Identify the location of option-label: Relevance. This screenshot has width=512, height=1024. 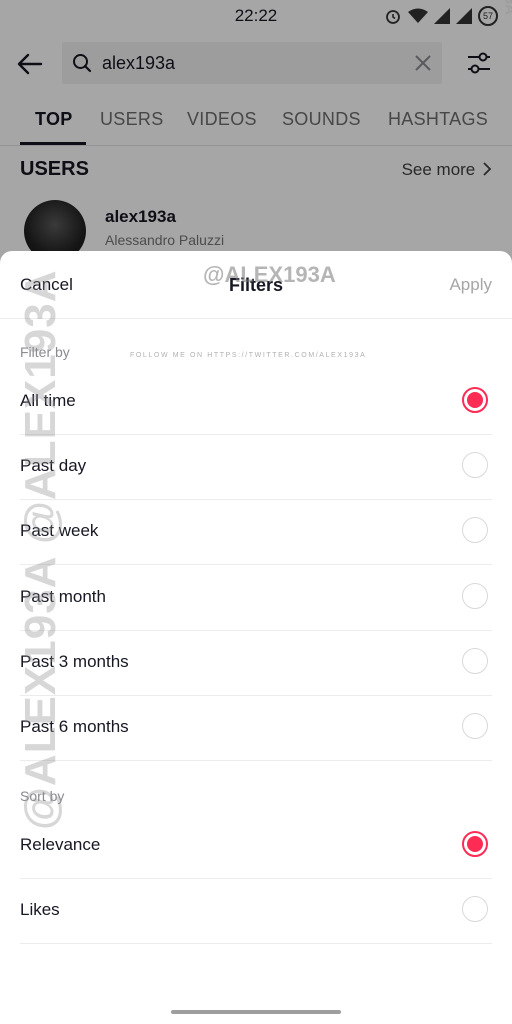
(60, 844).